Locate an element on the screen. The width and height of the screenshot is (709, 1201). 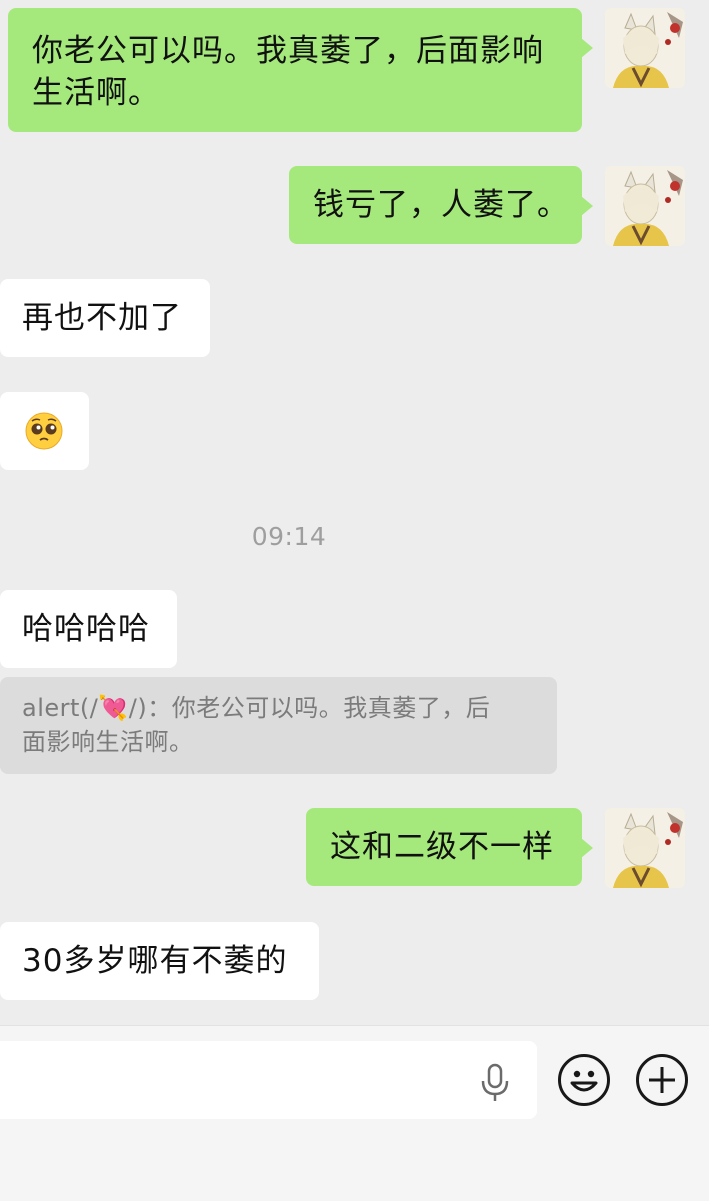
message-text: 钱亏了，人萎了。 is located at coordinates (441, 205).